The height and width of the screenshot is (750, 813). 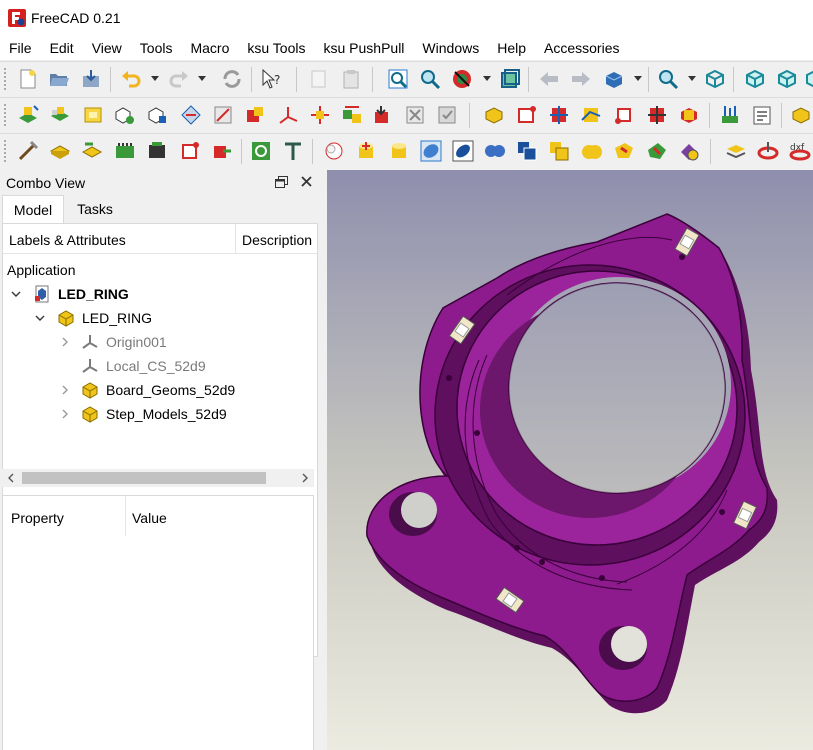 I want to click on std-views-icon, so click(x=614, y=79).